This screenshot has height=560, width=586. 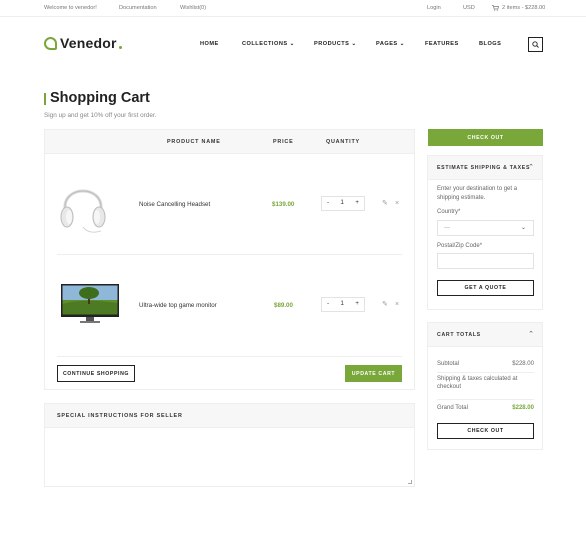 I want to click on title-accent-bar, so click(x=45, y=99).